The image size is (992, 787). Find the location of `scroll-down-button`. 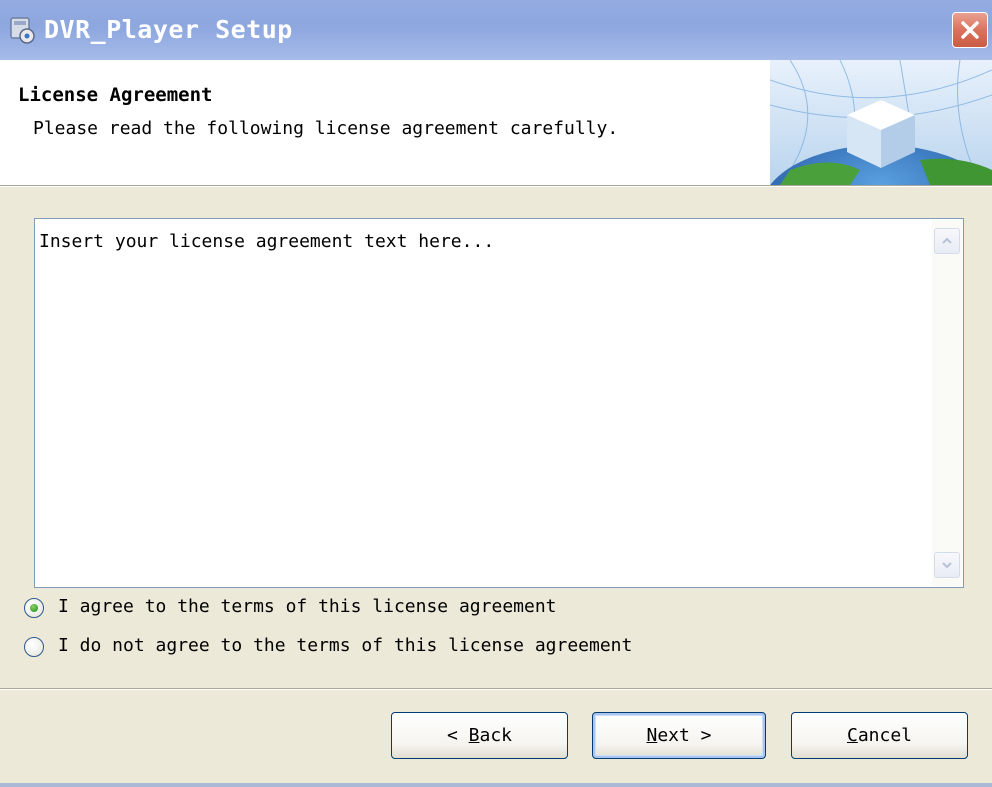

scroll-down-button is located at coordinates (947, 565).